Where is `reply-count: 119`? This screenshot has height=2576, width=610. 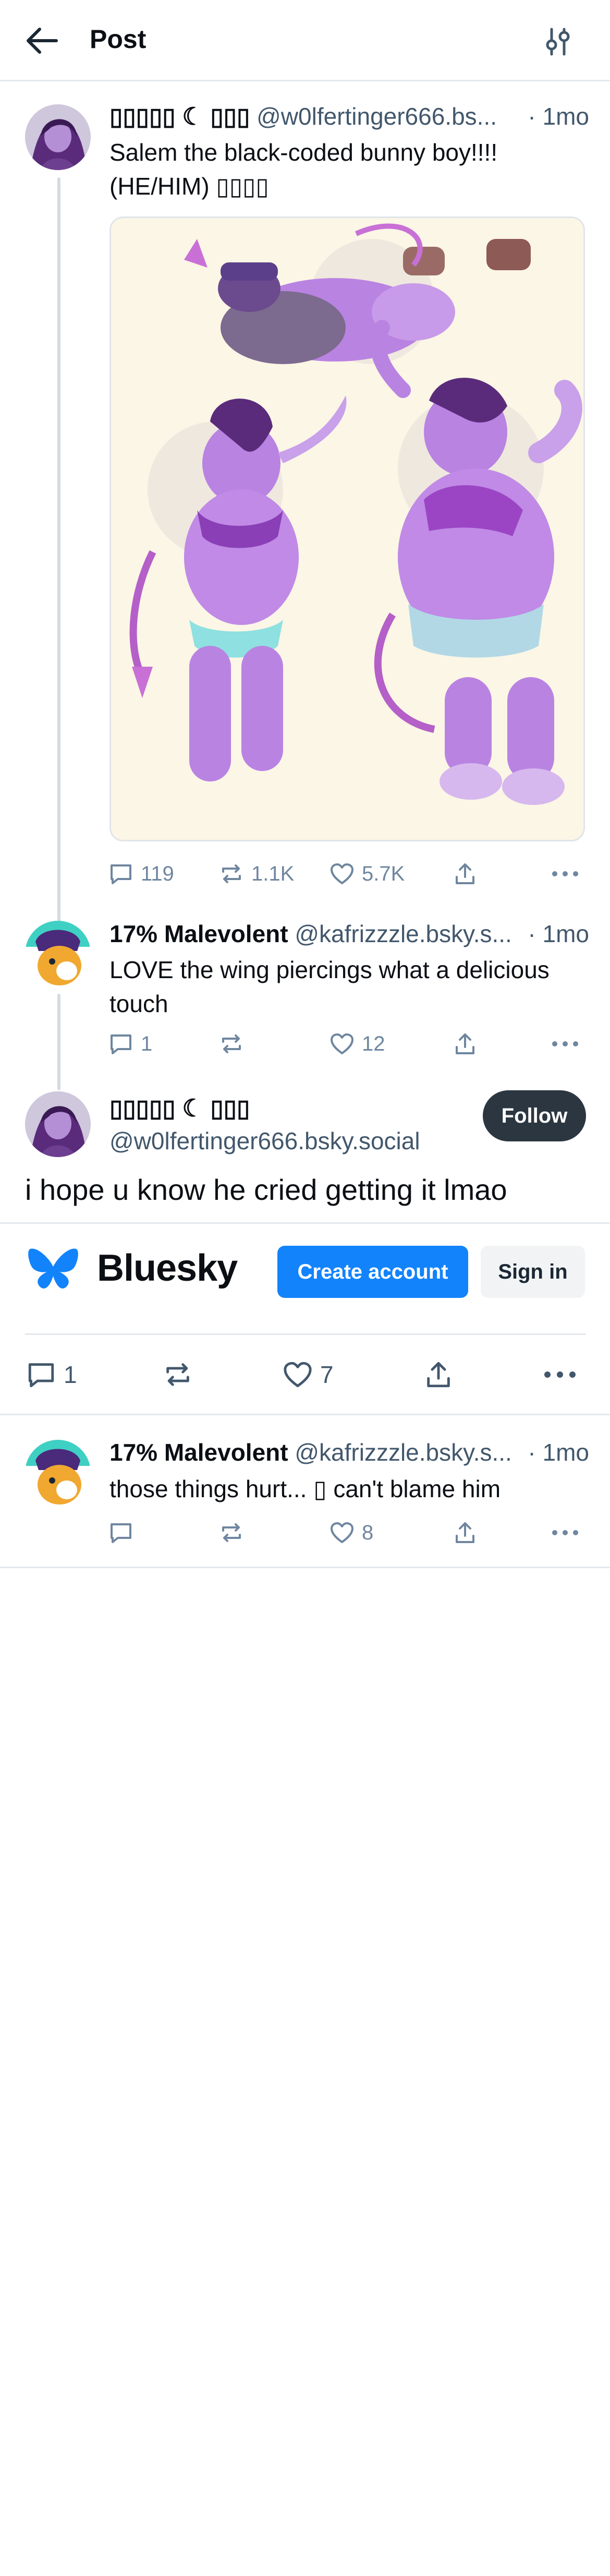
reply-count: 119 is located at coordinates (158, 873).